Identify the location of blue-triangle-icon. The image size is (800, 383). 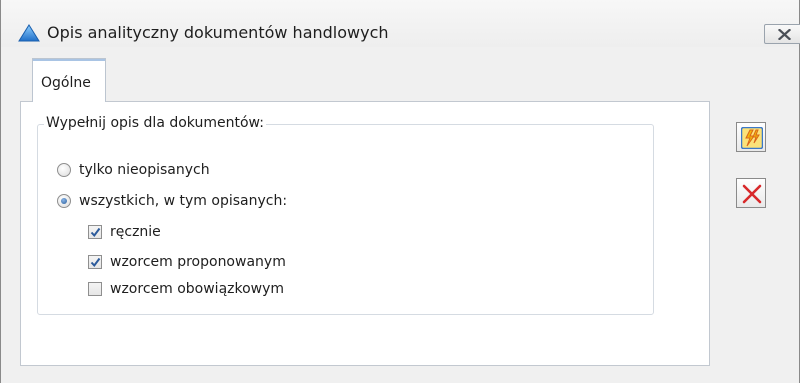
(29, 33).